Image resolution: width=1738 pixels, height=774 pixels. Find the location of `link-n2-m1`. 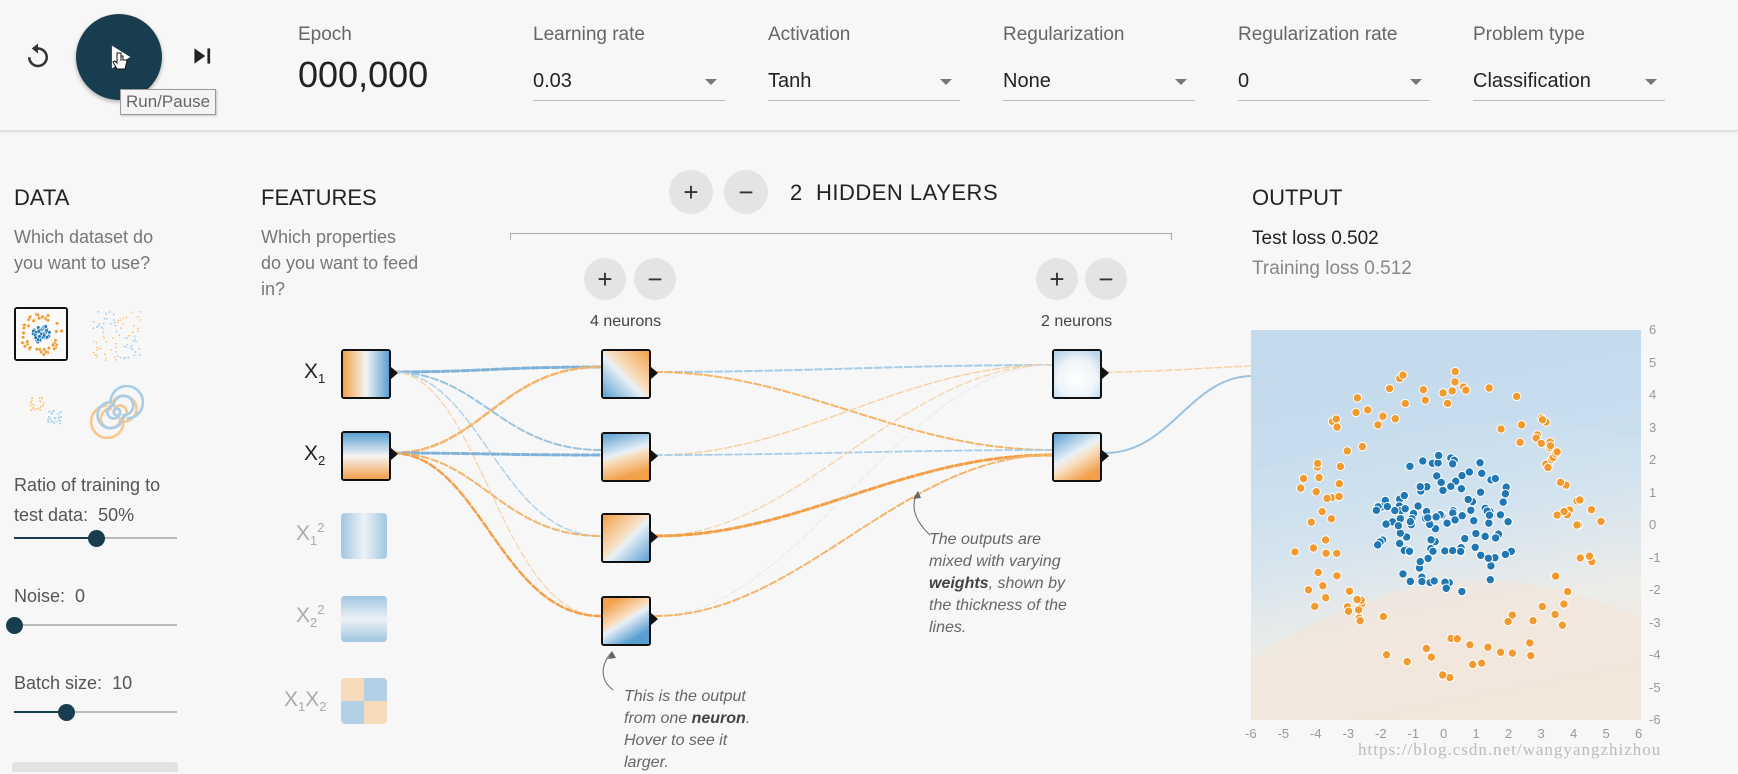

link-n2-m1 is located at coordinates (853, 410).